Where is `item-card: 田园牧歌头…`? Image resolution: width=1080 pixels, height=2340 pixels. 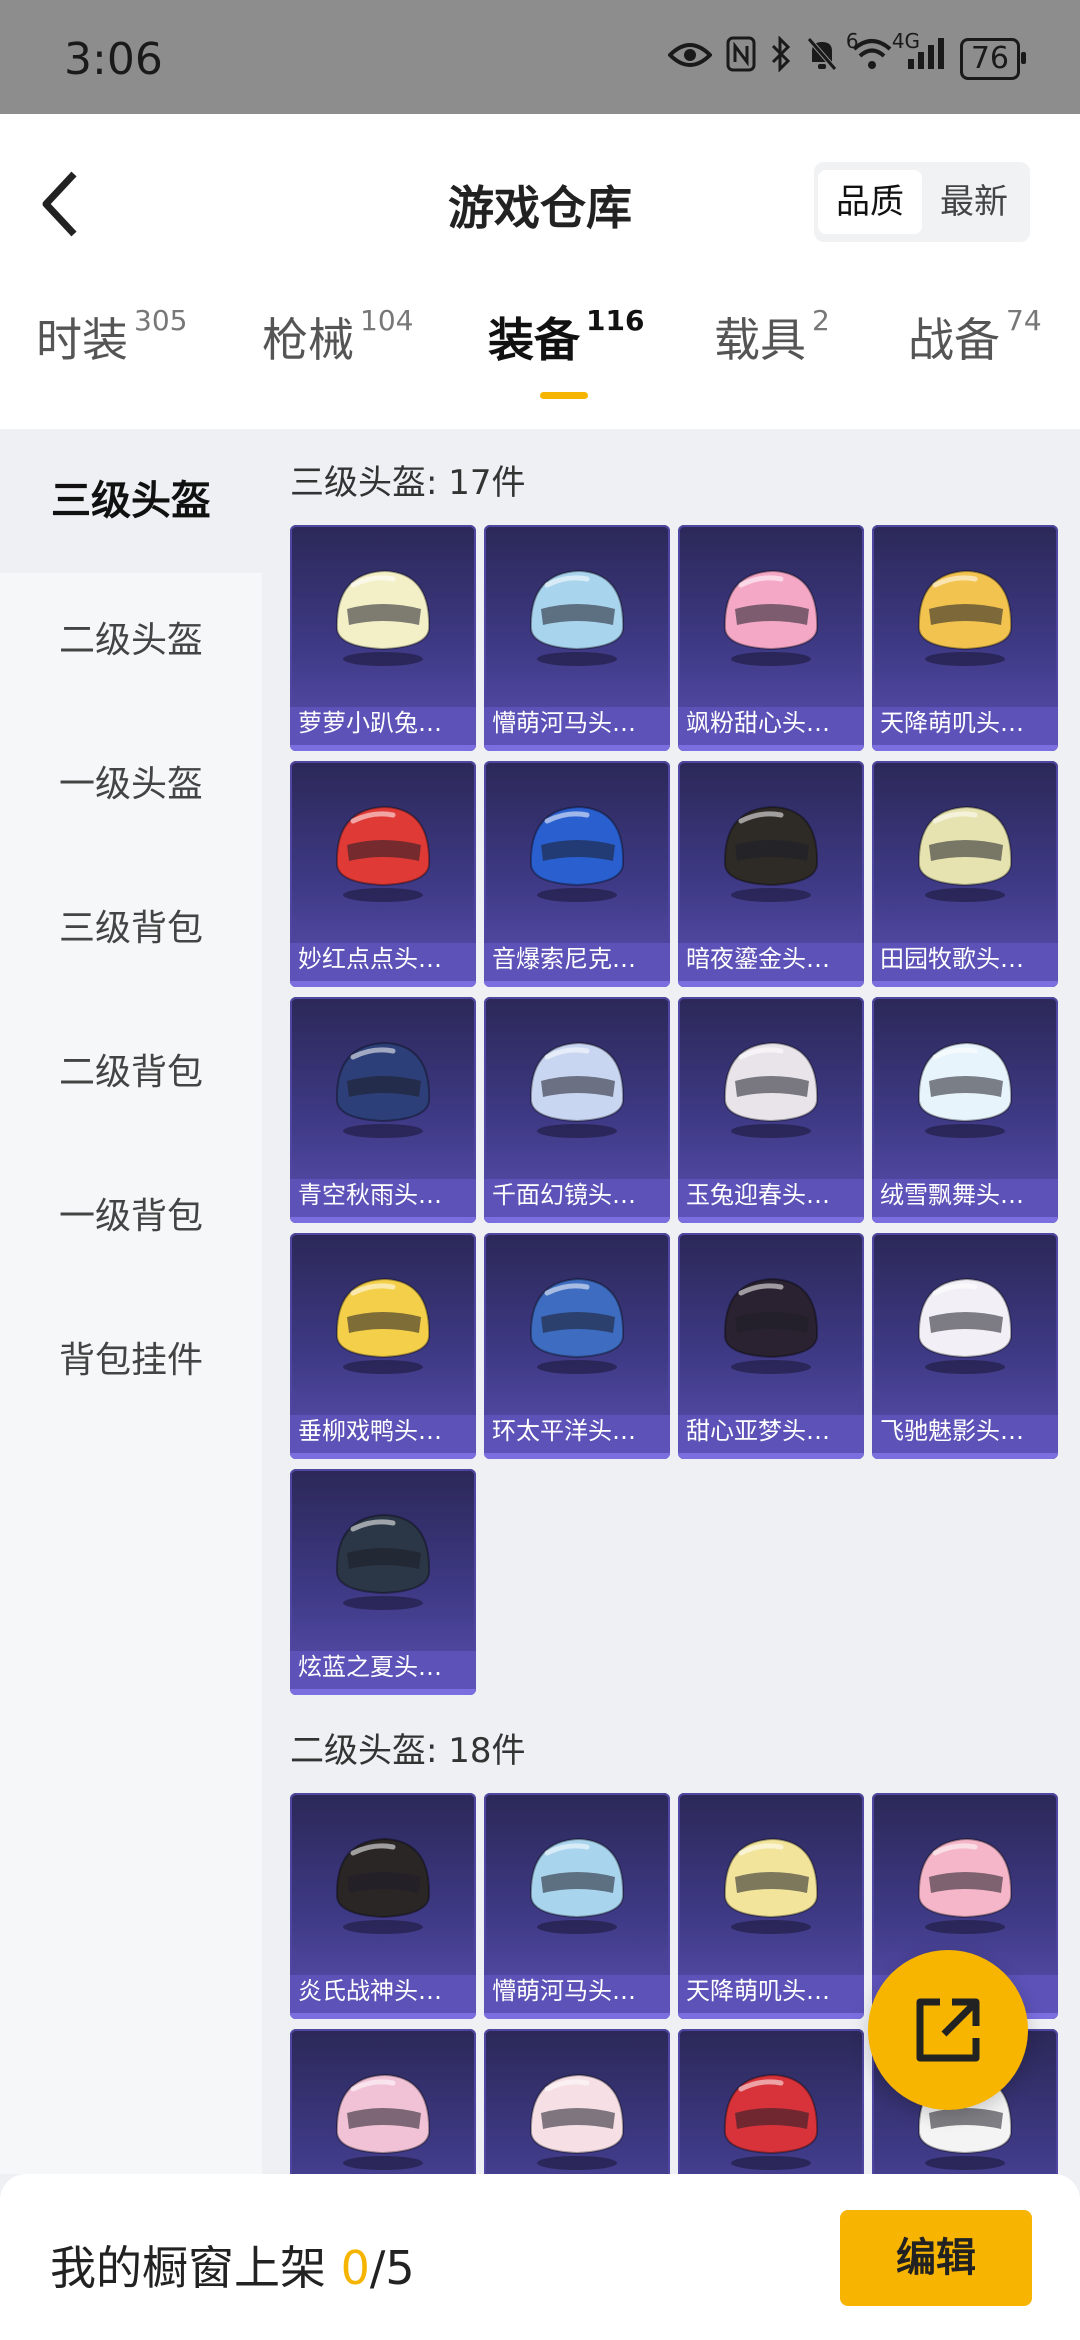
item-card: 田园牧歌头… is located at coordinates (965, 874).